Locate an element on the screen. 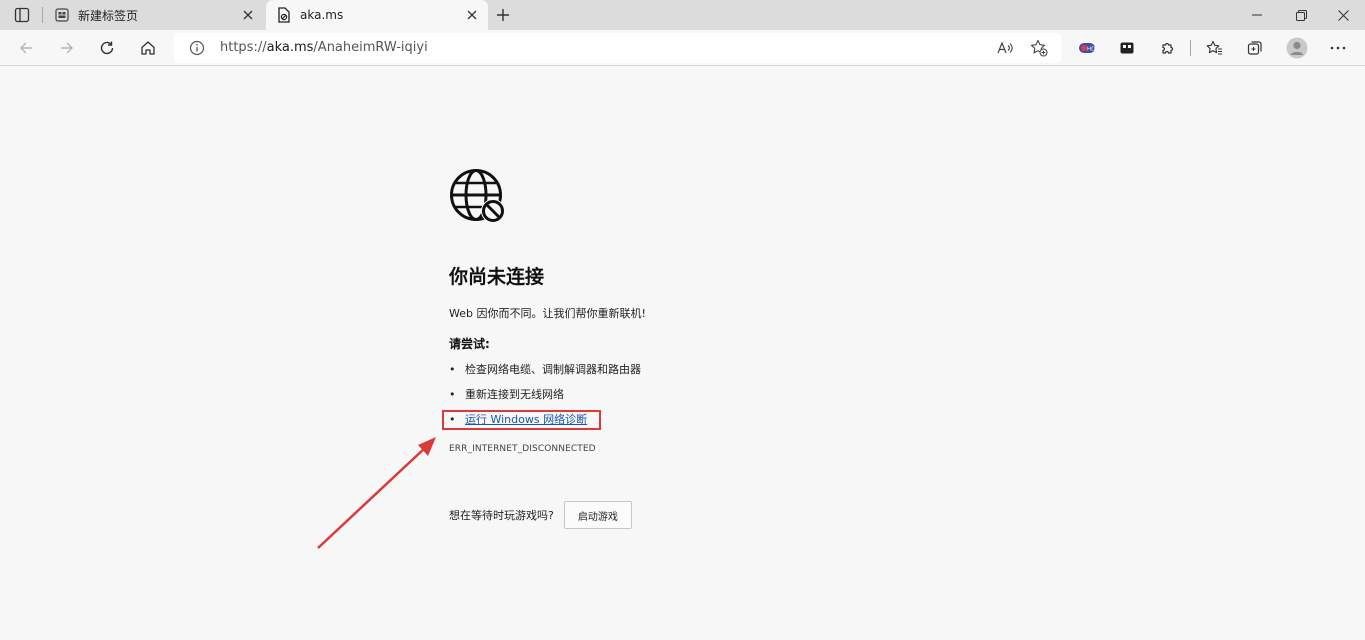 The image size is (1365, 640). minimize-icon is located at coordinates (1257, 15).